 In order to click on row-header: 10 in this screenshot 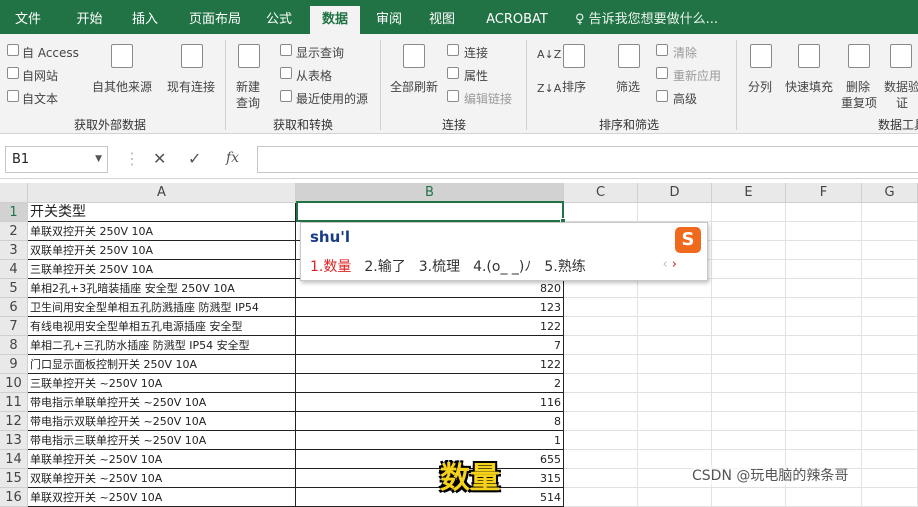, I will do `click(14, 383)`.